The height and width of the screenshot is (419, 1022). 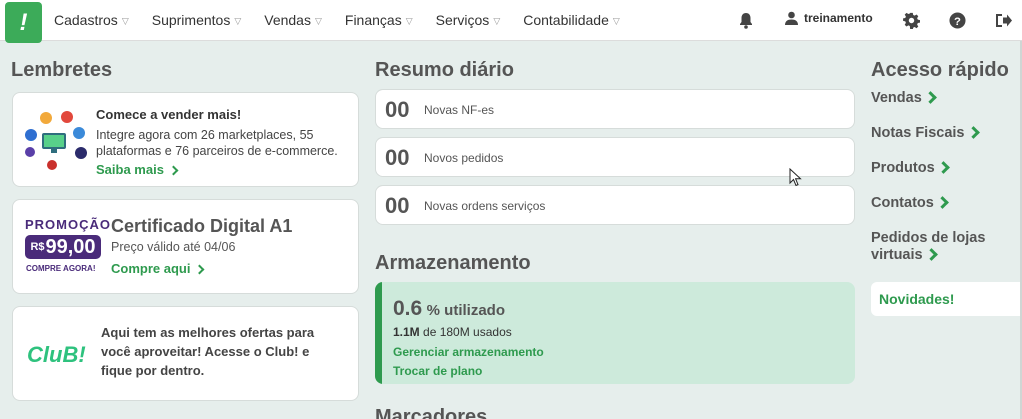 I want to click on nav-label: Vendas, so click(x=287, y=20).